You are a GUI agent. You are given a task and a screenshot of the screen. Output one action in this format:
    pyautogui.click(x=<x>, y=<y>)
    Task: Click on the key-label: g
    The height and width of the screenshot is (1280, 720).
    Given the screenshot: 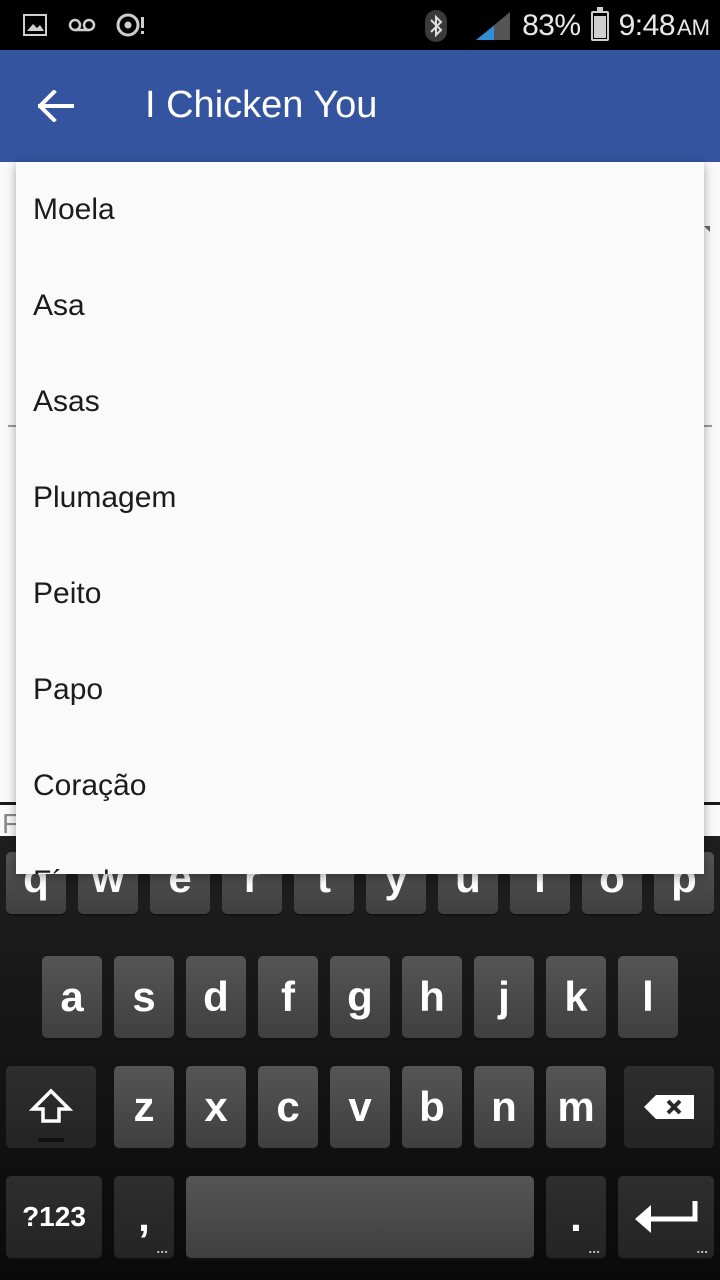 What is the action you would take?
    pyautogui.click(x=360, y=996)
    